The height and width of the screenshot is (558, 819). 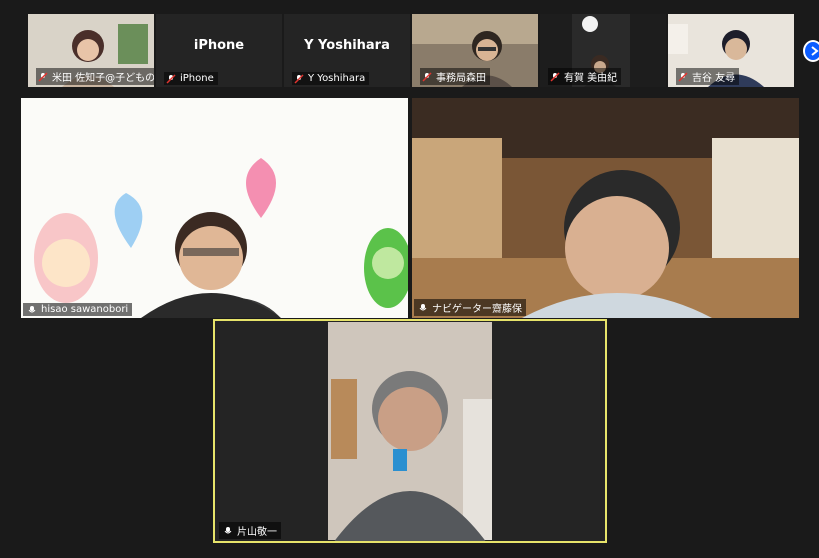 I want to click on participant-name: Y Yoshihara, so click(x=337, y=78).